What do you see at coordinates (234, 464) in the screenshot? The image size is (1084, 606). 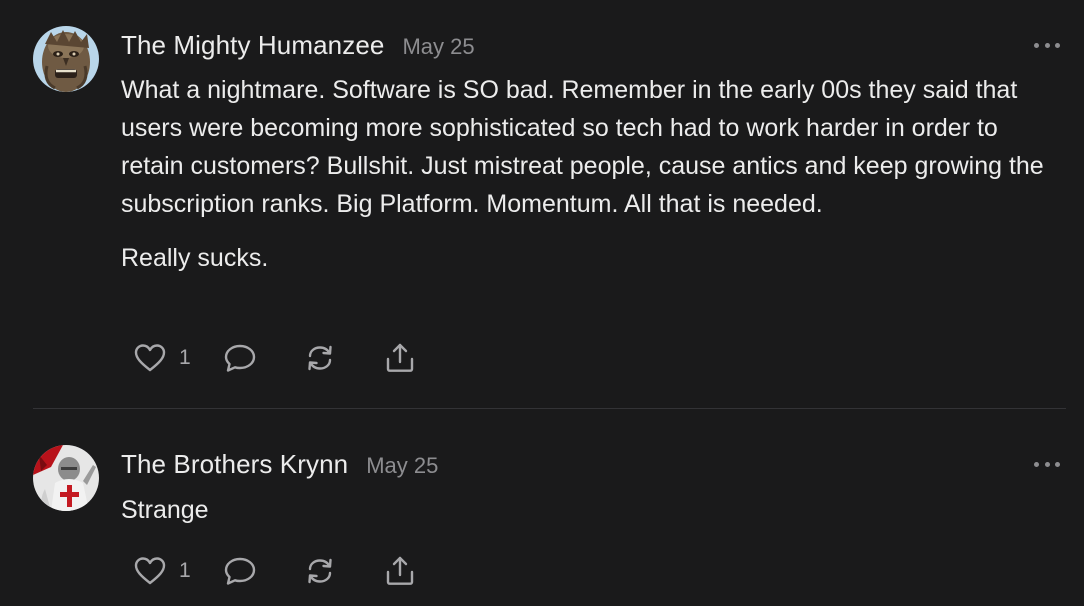 I see `author-name: The Brothers Krynn` at bounding box center [234, 464].